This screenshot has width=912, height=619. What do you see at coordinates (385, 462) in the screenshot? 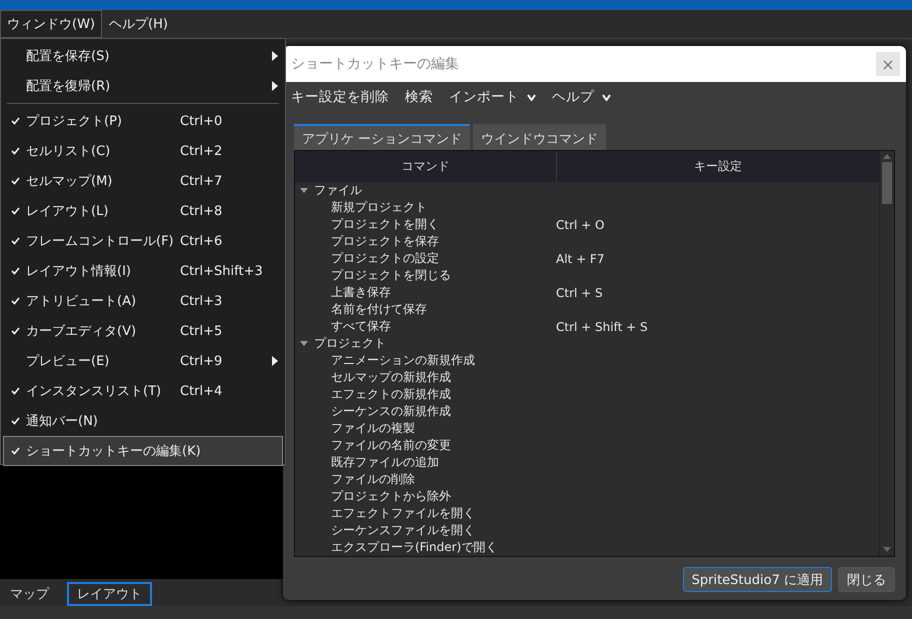
I see `command-cell: 既存ファイルの追加` at bounding box center [385, 462].